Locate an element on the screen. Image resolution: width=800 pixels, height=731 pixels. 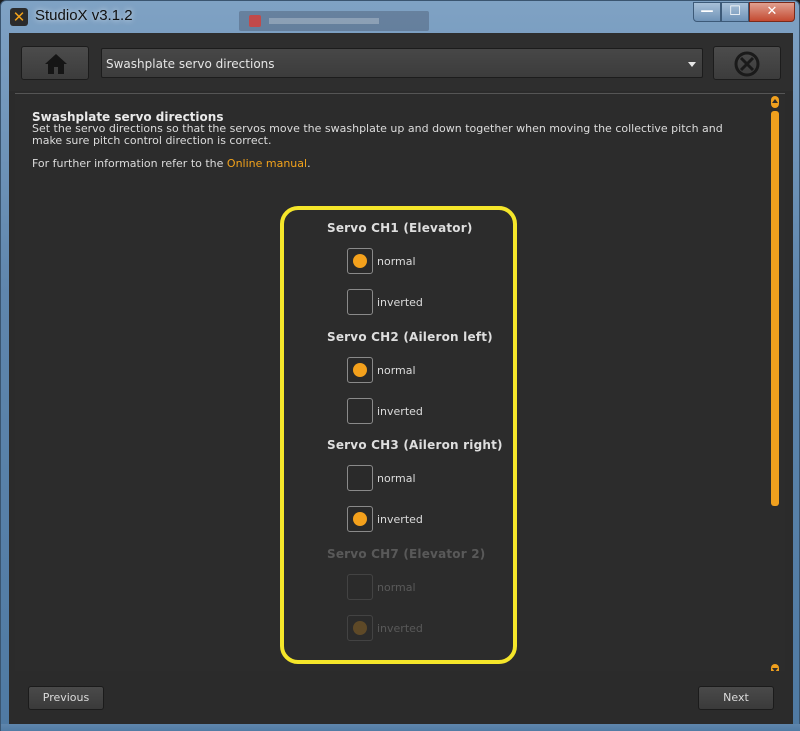
radio-ch3-normal is located at coordinates (360, 478).